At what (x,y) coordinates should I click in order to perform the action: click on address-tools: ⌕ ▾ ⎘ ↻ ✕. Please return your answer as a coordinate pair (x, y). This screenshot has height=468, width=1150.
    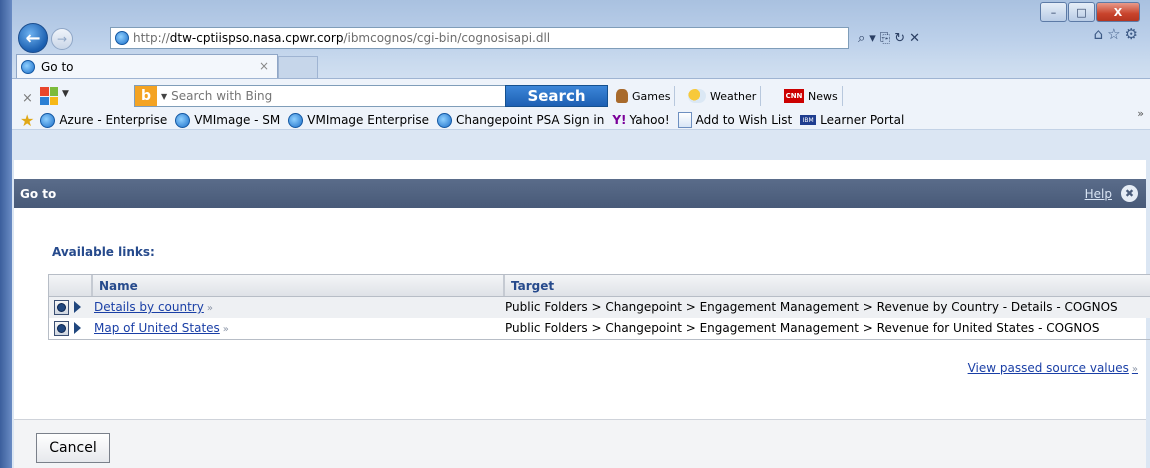
    Looking at the image, I should click on (947, 38).